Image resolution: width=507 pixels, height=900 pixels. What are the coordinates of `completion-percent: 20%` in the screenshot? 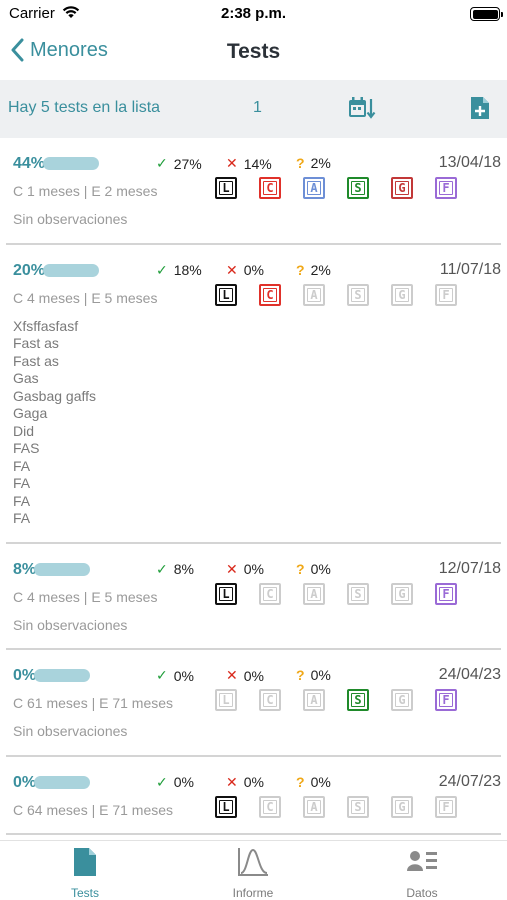 It's located at (29, 270).